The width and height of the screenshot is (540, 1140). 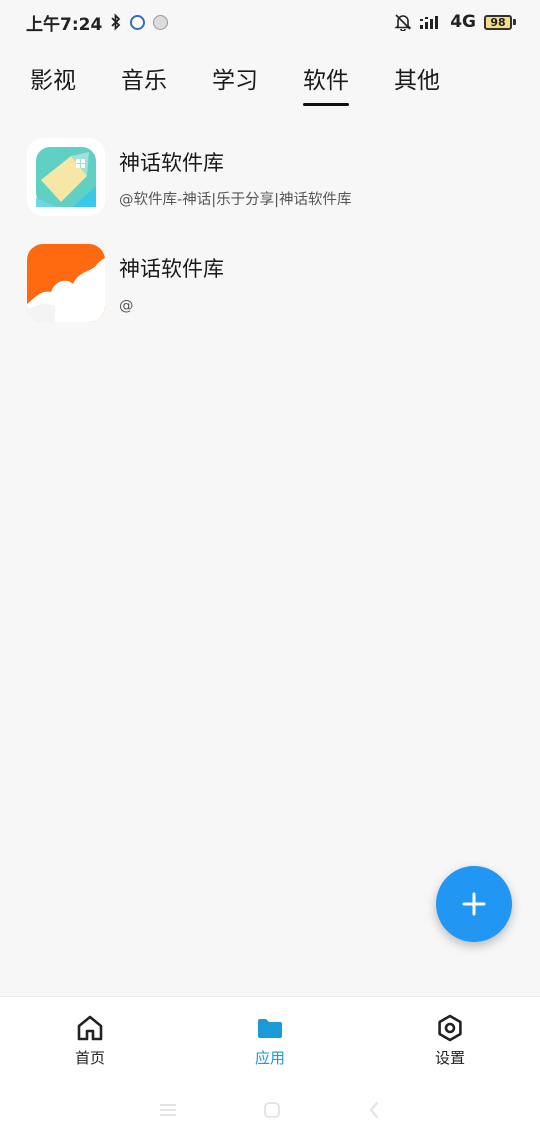 What do you see at coordinates (126, 306) in the screenshot?
I see `app-description: @` at bounding box center [126, 306].